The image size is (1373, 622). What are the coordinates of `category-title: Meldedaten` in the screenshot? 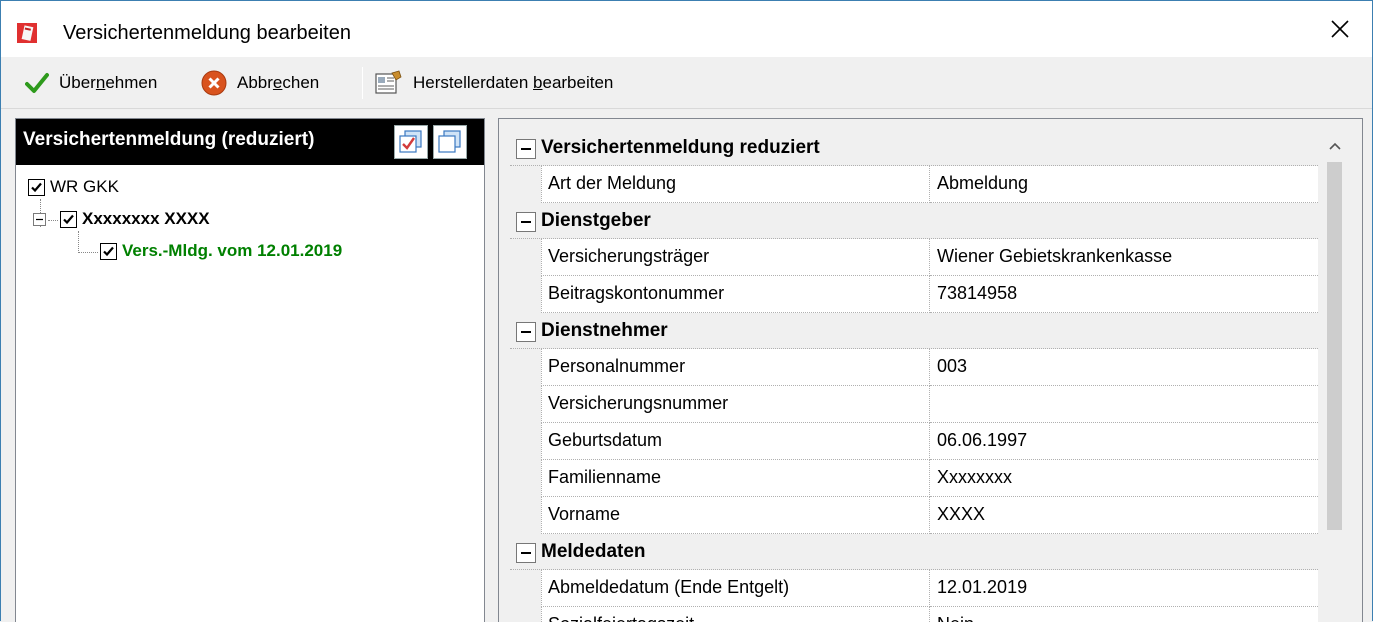 It's located at (593, 551).